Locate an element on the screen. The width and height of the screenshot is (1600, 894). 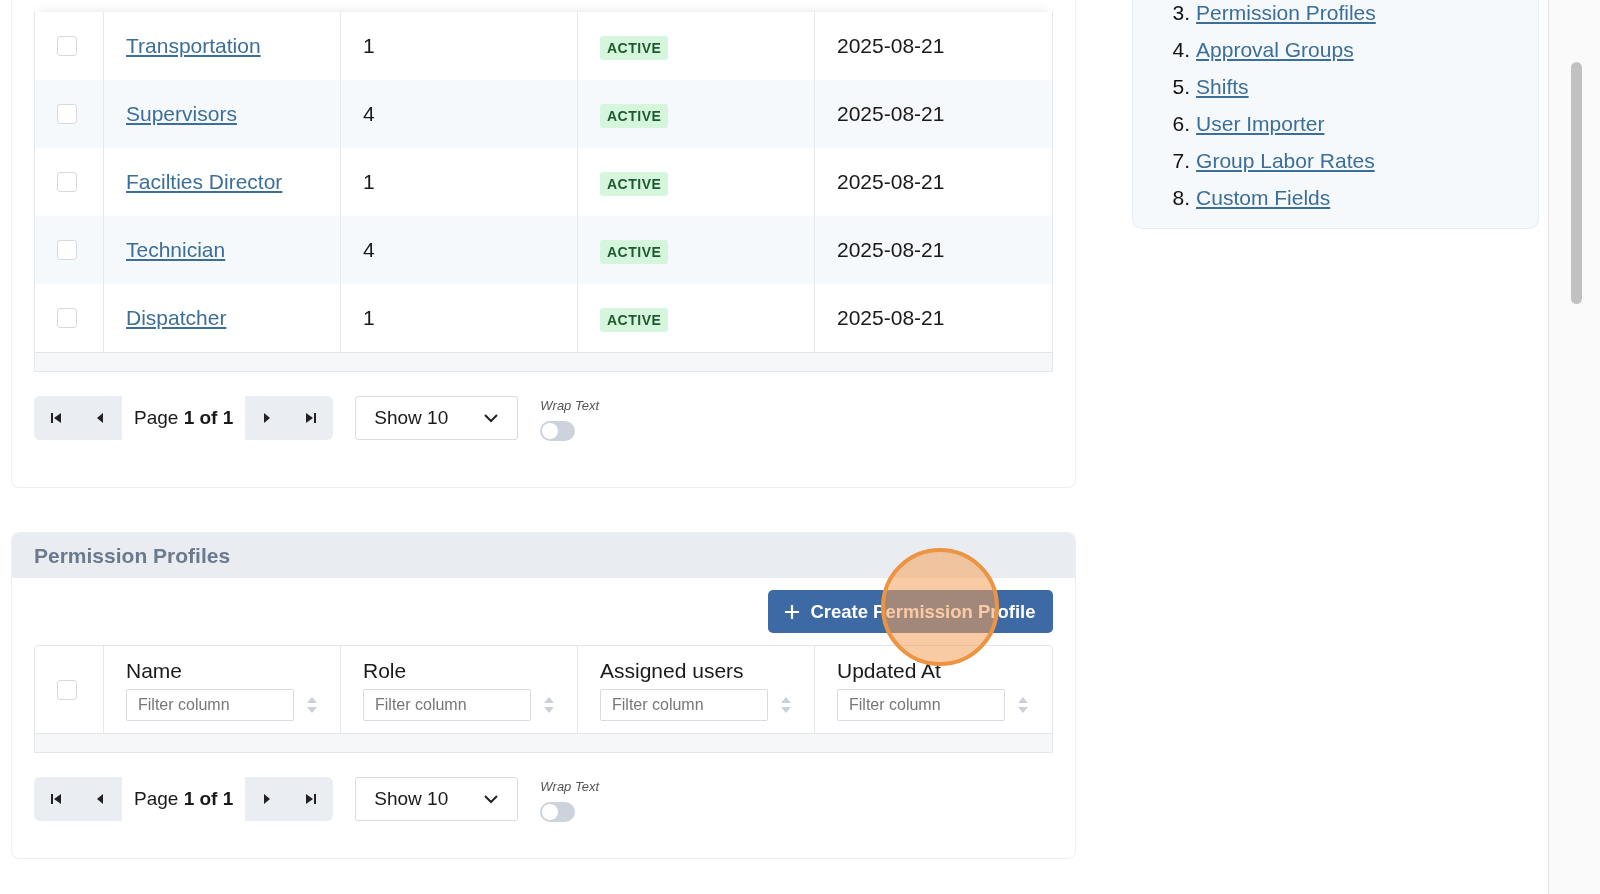
list-number: 7. is located at coordinates (1181, 161).